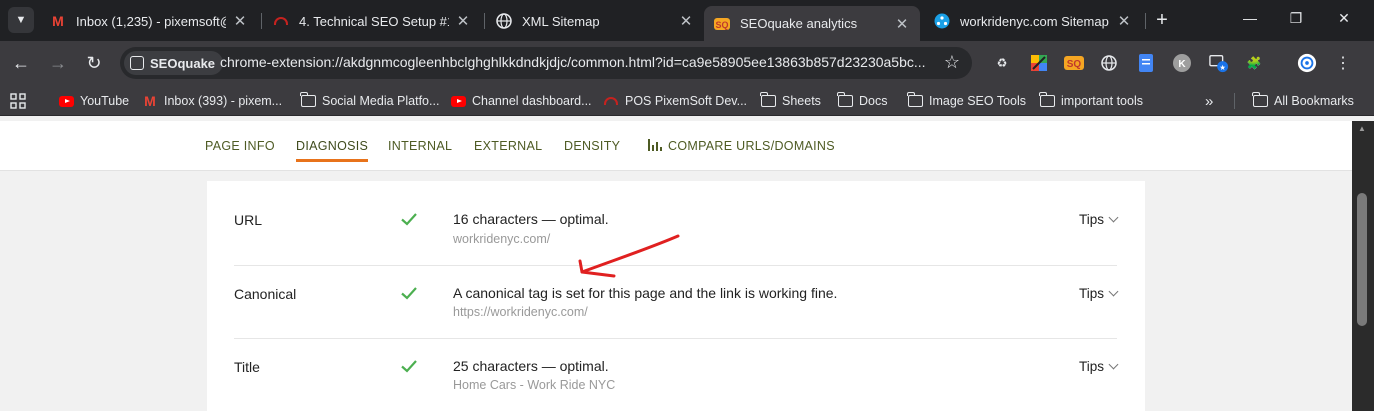 This screenshot has height=411, width=1374. I want to click on tab-diagnosis: DIAGNOSIS, so click(332, 150).